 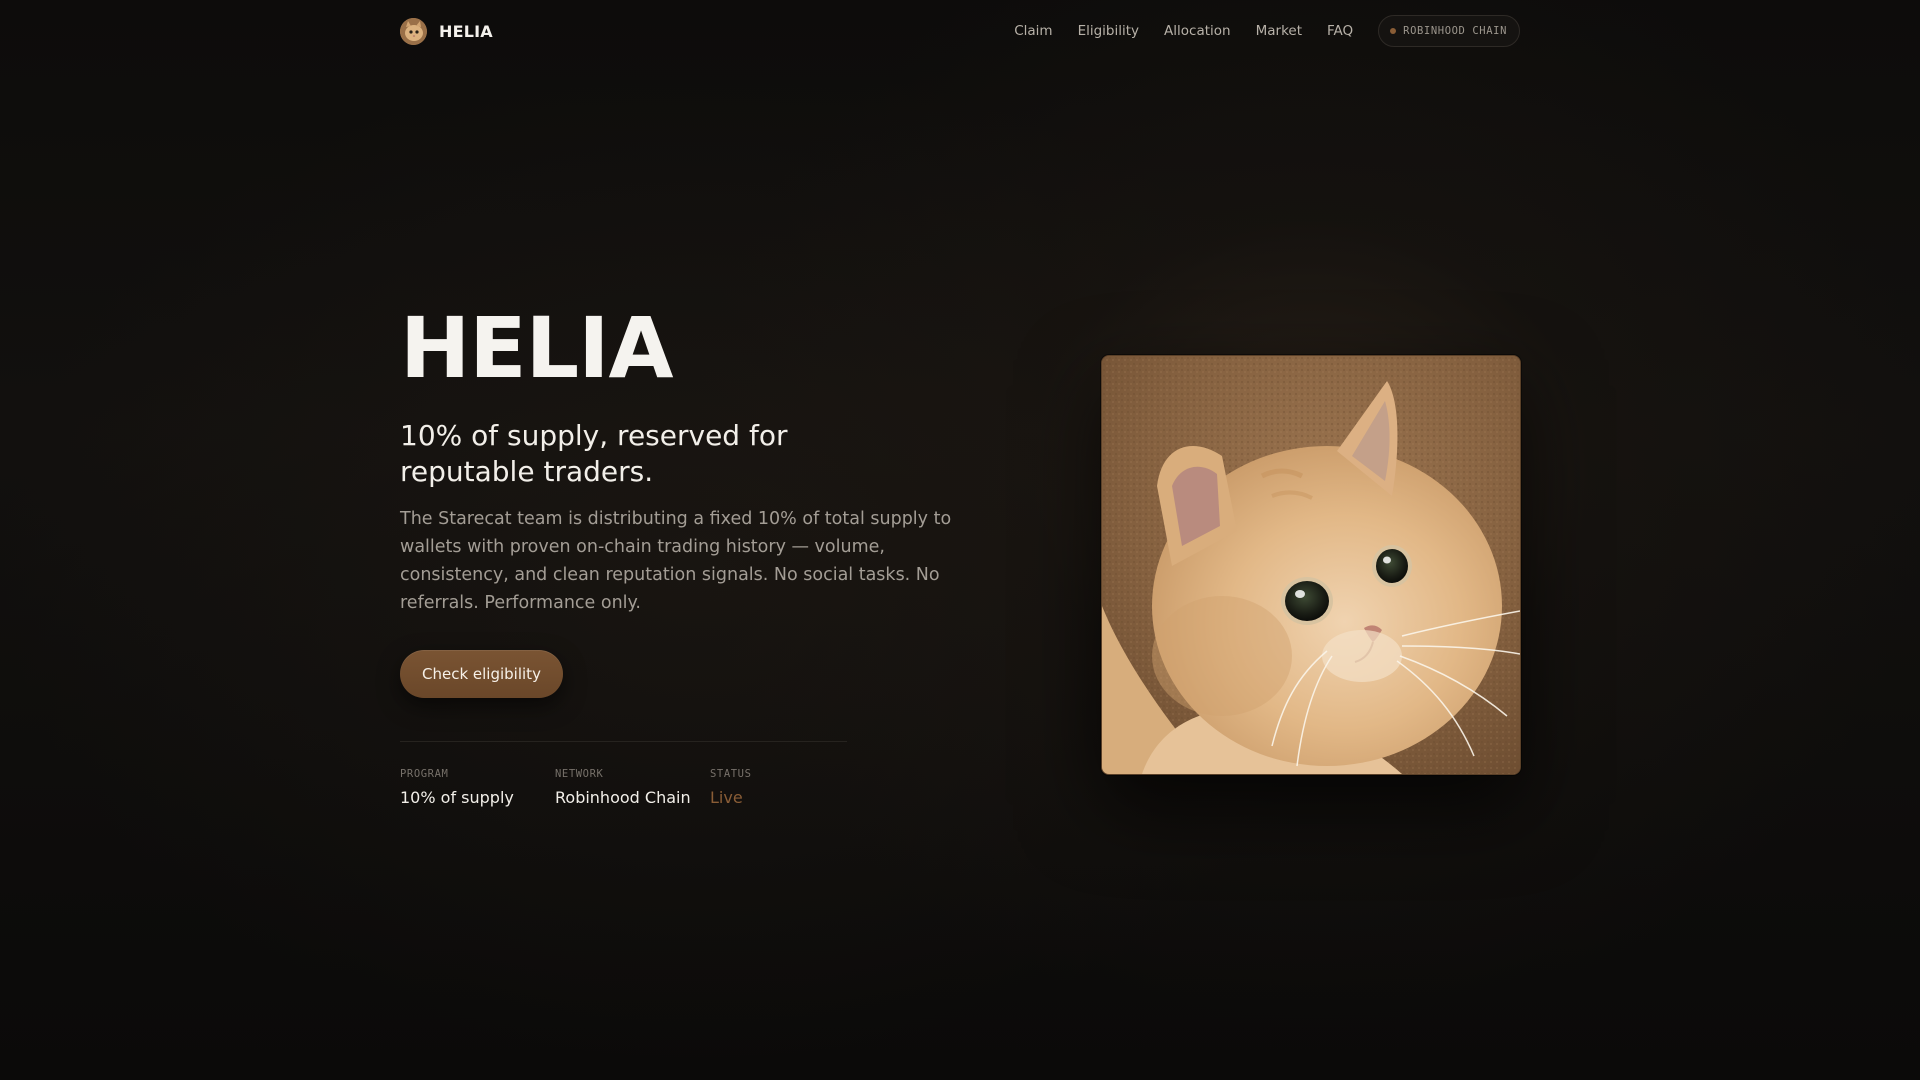 I want to click on stat-program: PROGRAM 10% of supply, so click(x=477, y=787).